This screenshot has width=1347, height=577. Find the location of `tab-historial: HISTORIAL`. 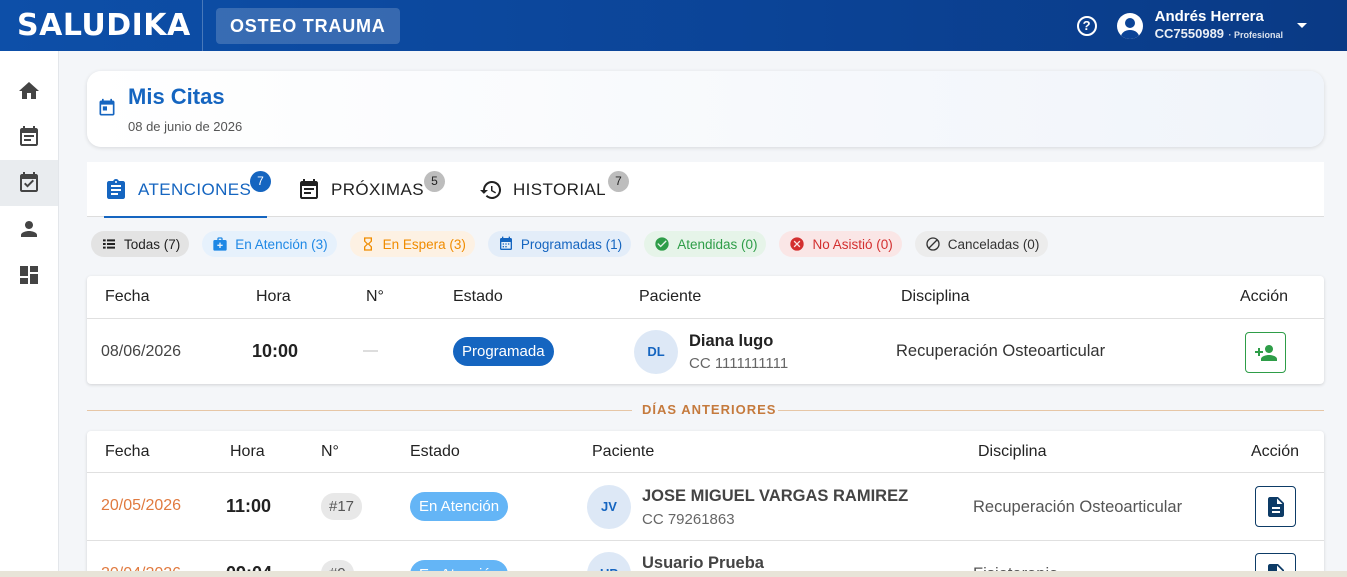

tab-historial: HISTORIAL is located at coordinates (542, 189).